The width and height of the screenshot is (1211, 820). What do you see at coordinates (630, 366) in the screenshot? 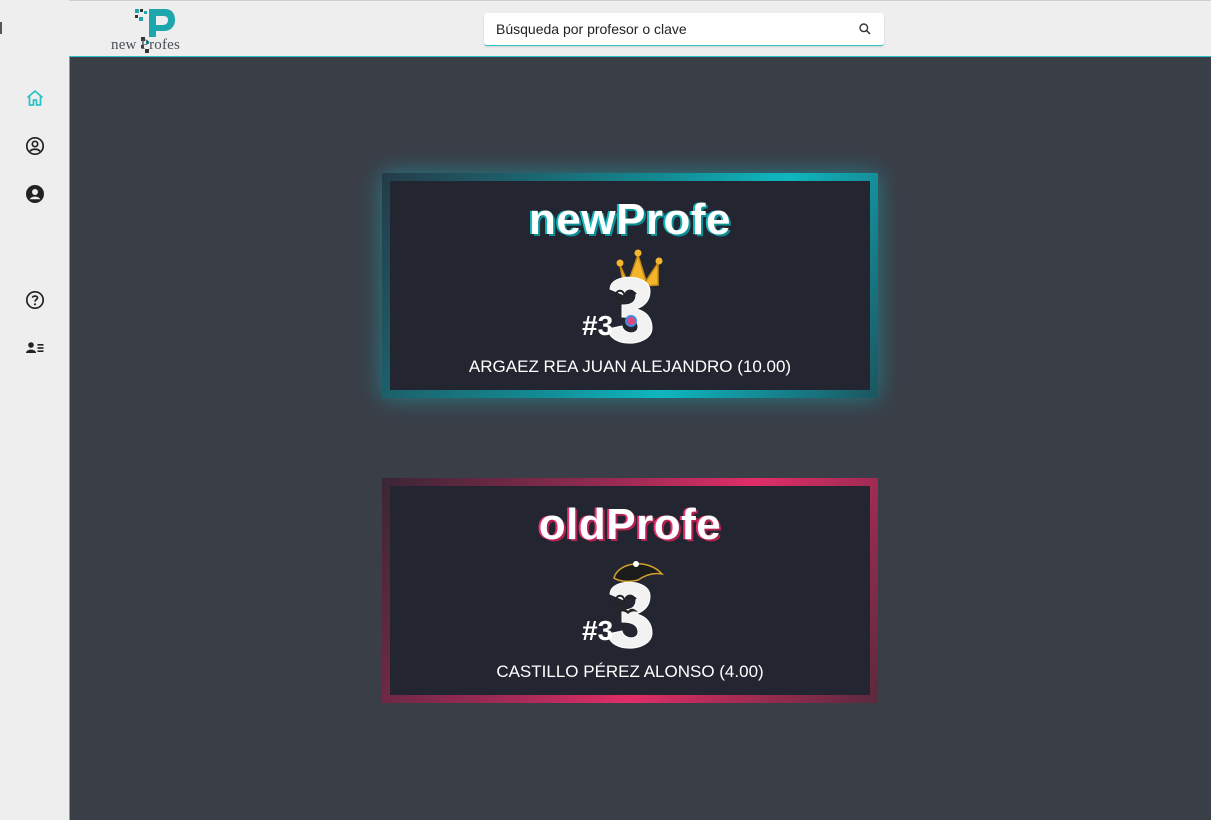
I see `professor-name: ARGAEZ REA JUAN ALEJANDRO (10.00)` at bounding box center [630, 366].